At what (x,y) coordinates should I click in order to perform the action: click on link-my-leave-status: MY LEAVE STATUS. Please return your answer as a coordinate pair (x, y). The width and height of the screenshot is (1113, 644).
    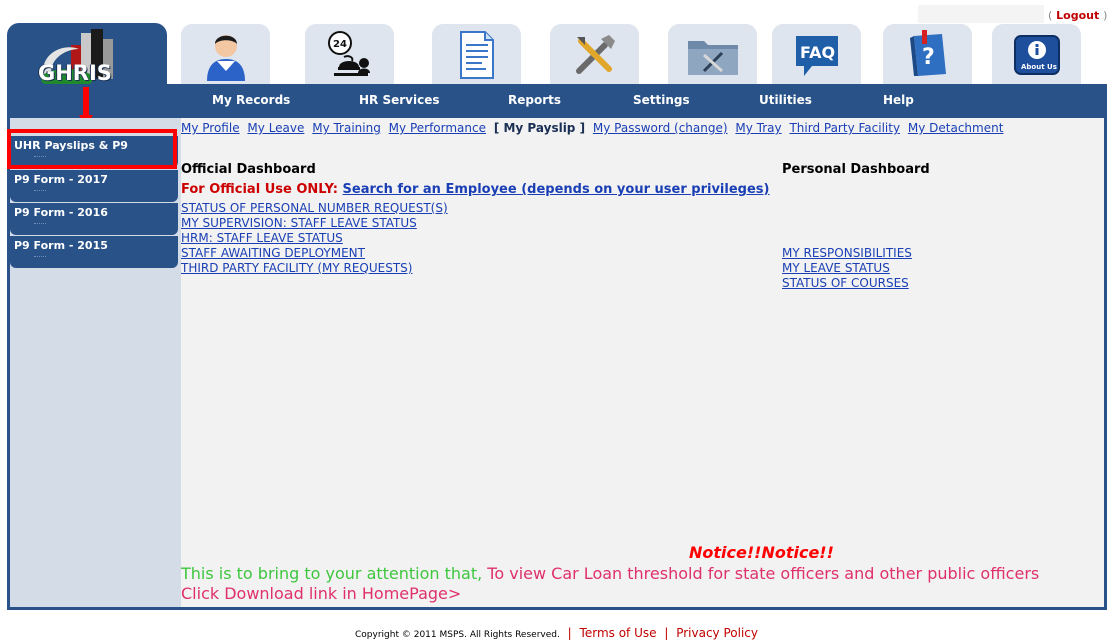
    Looking at the image, I should click on (847, 268).